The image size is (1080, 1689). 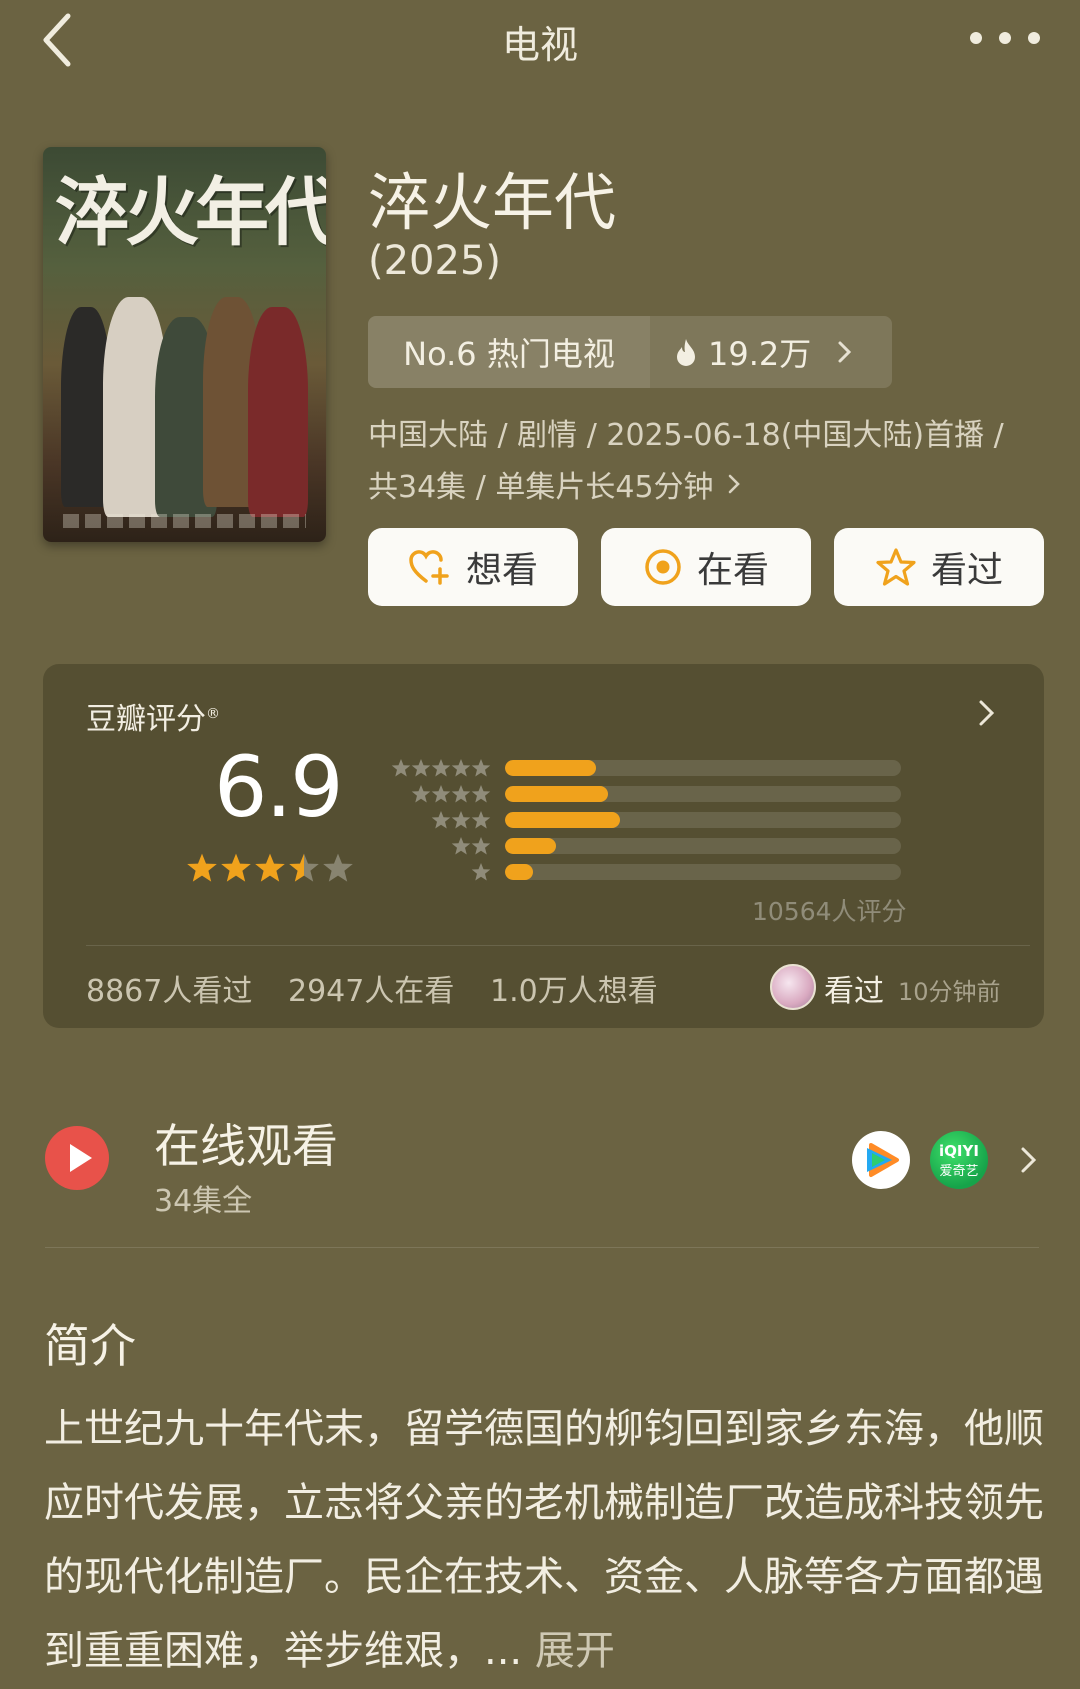 I want to click on avatar, so click(x=793, y=987).